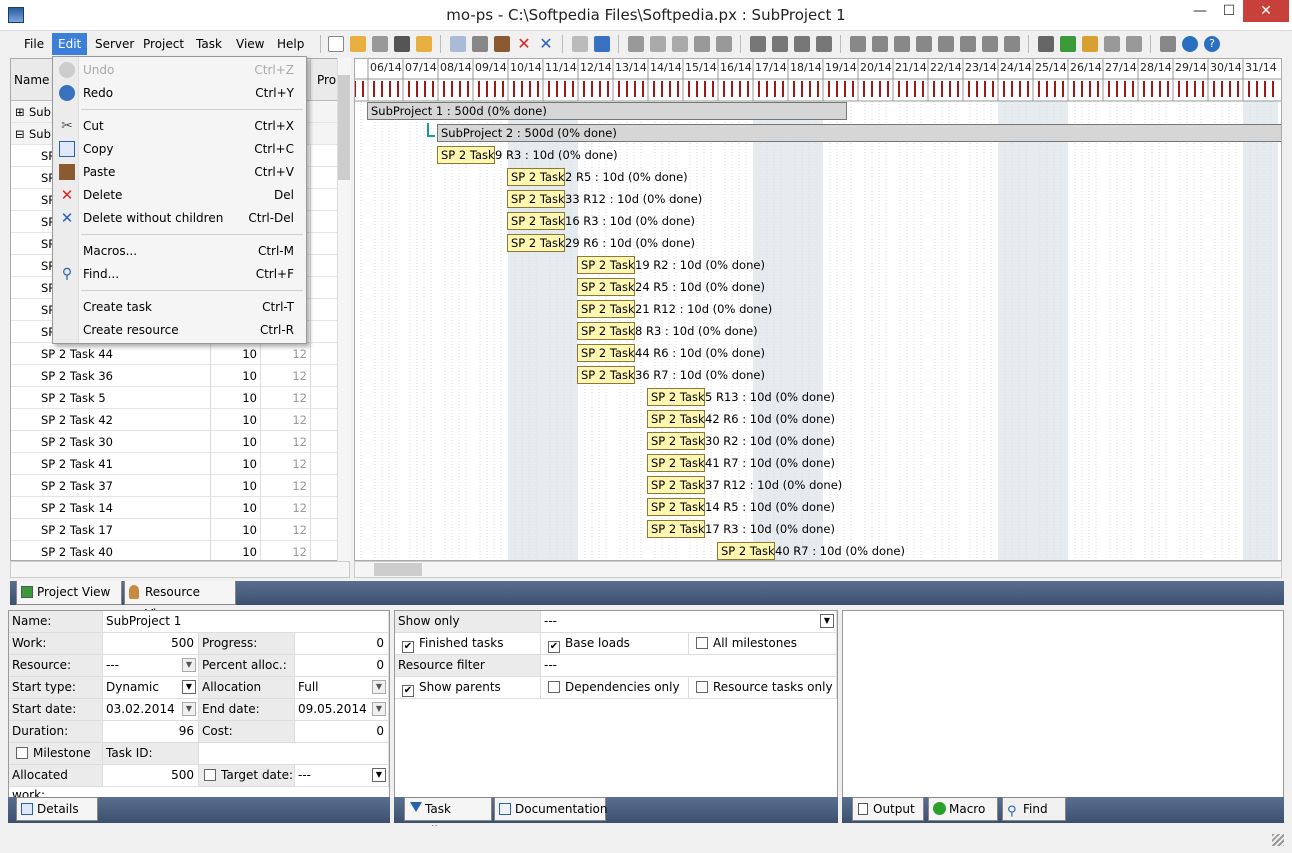 The image size is (1292, 853). Describe the element at coordinates (176, 376) in the screenshot. I see `table-row: SP 2 Task 36 10 12` at that location.